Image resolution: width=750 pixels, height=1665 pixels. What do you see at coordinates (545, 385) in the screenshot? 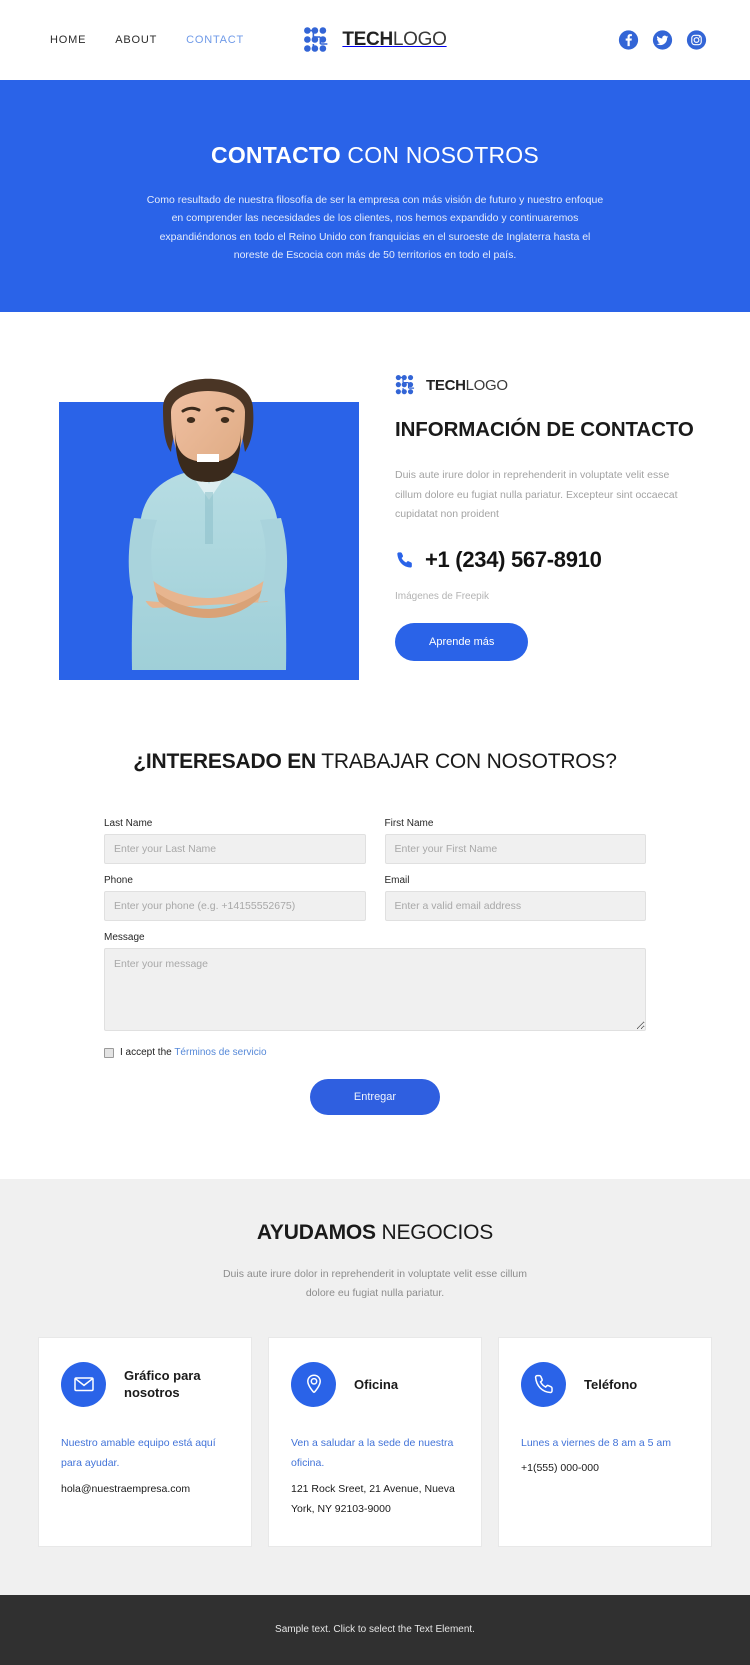
I see `contact-info-logo: TECHLOGO` at bounding box center [545, 385].